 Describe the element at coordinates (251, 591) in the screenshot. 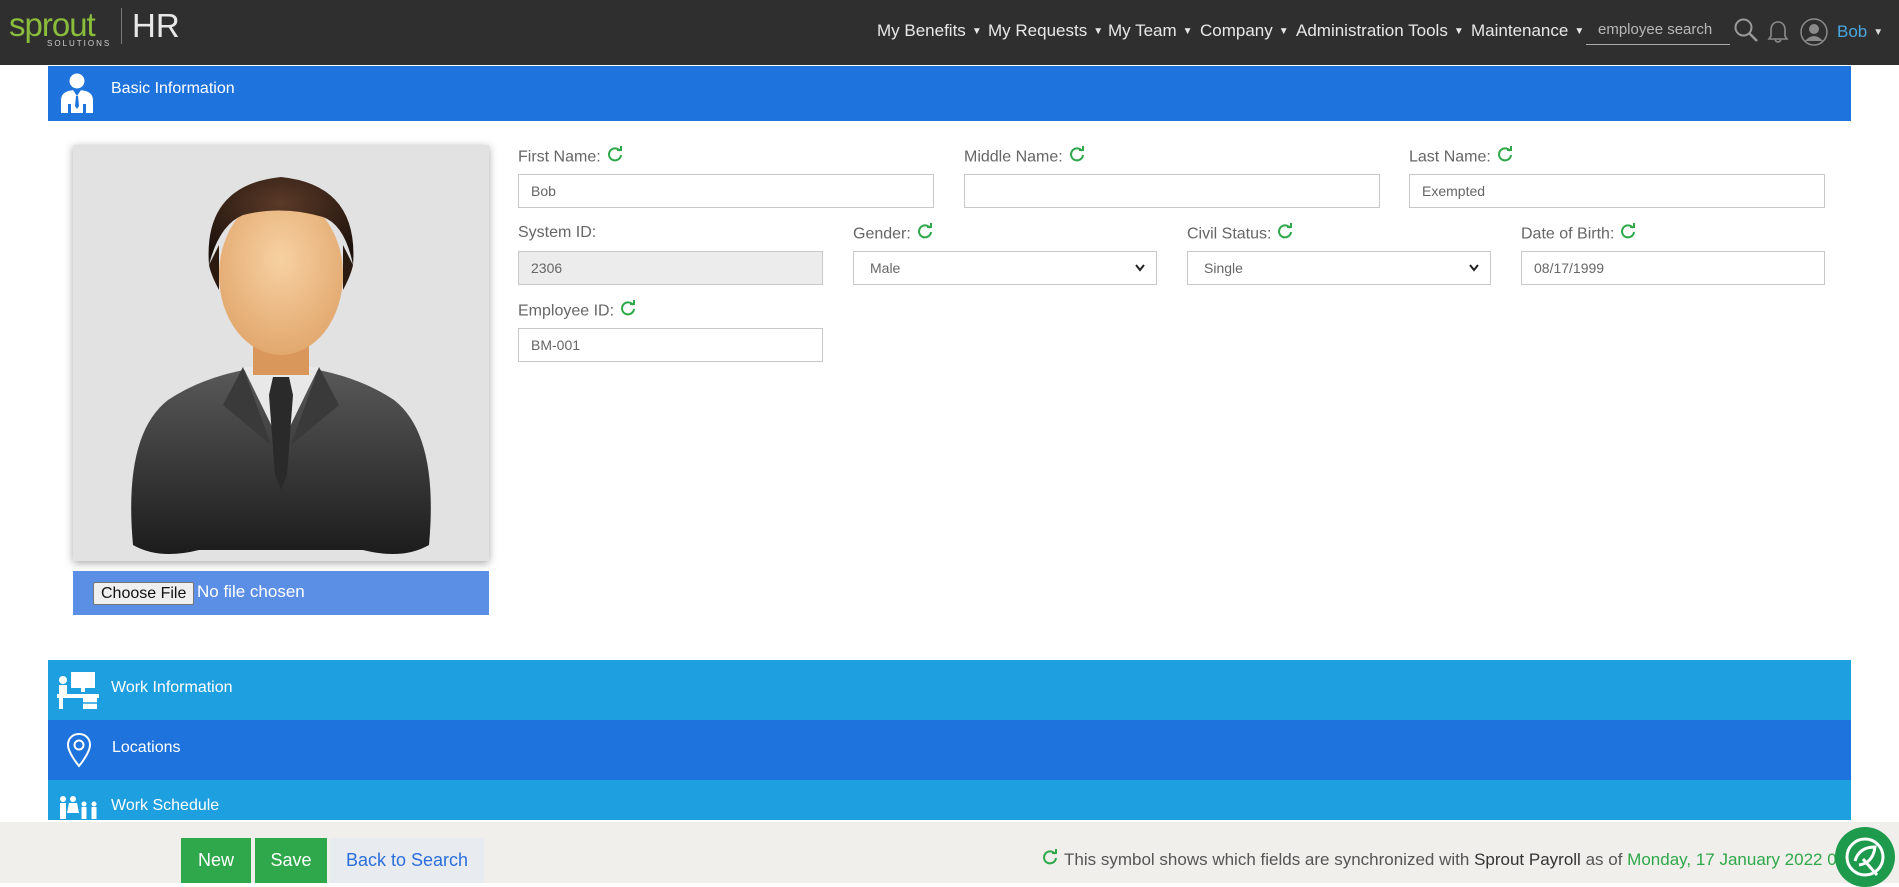

I see `file-status: No file chosen` at that location.